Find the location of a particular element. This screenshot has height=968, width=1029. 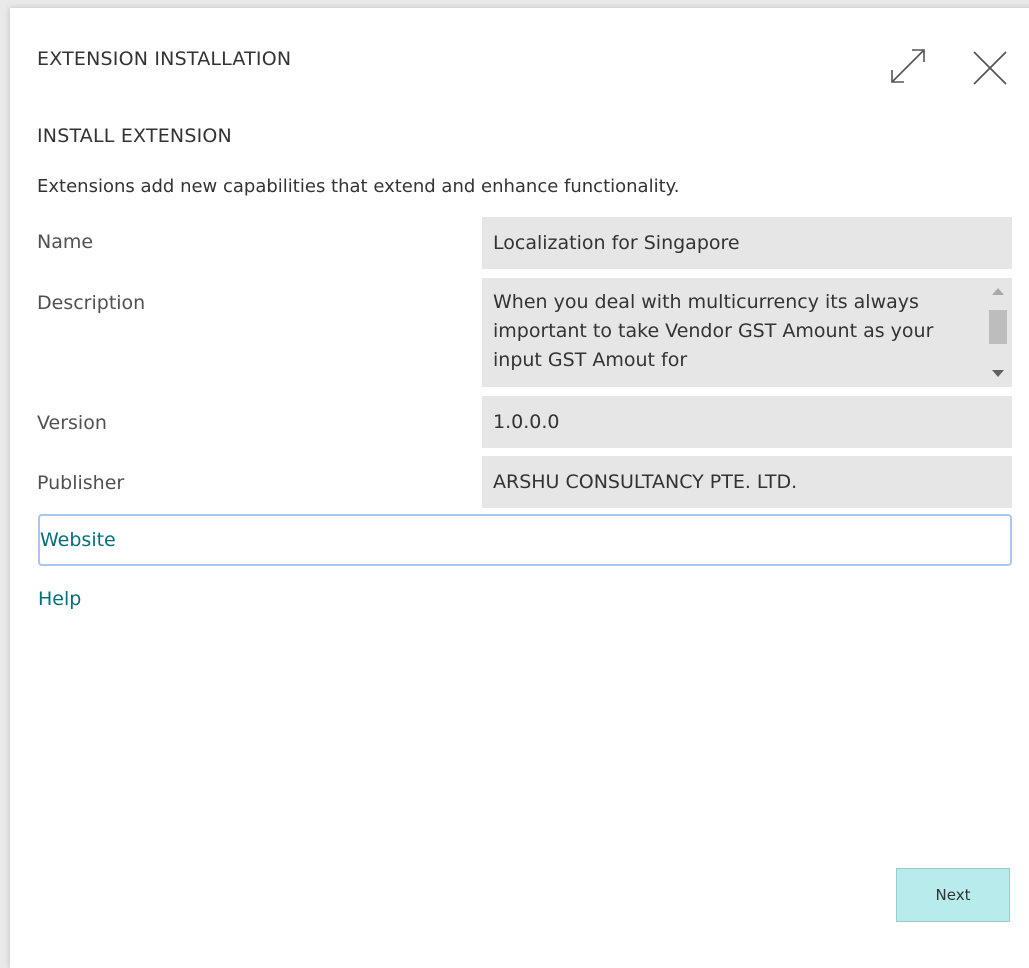

description-label: Description is located at coordinates (91, 303).